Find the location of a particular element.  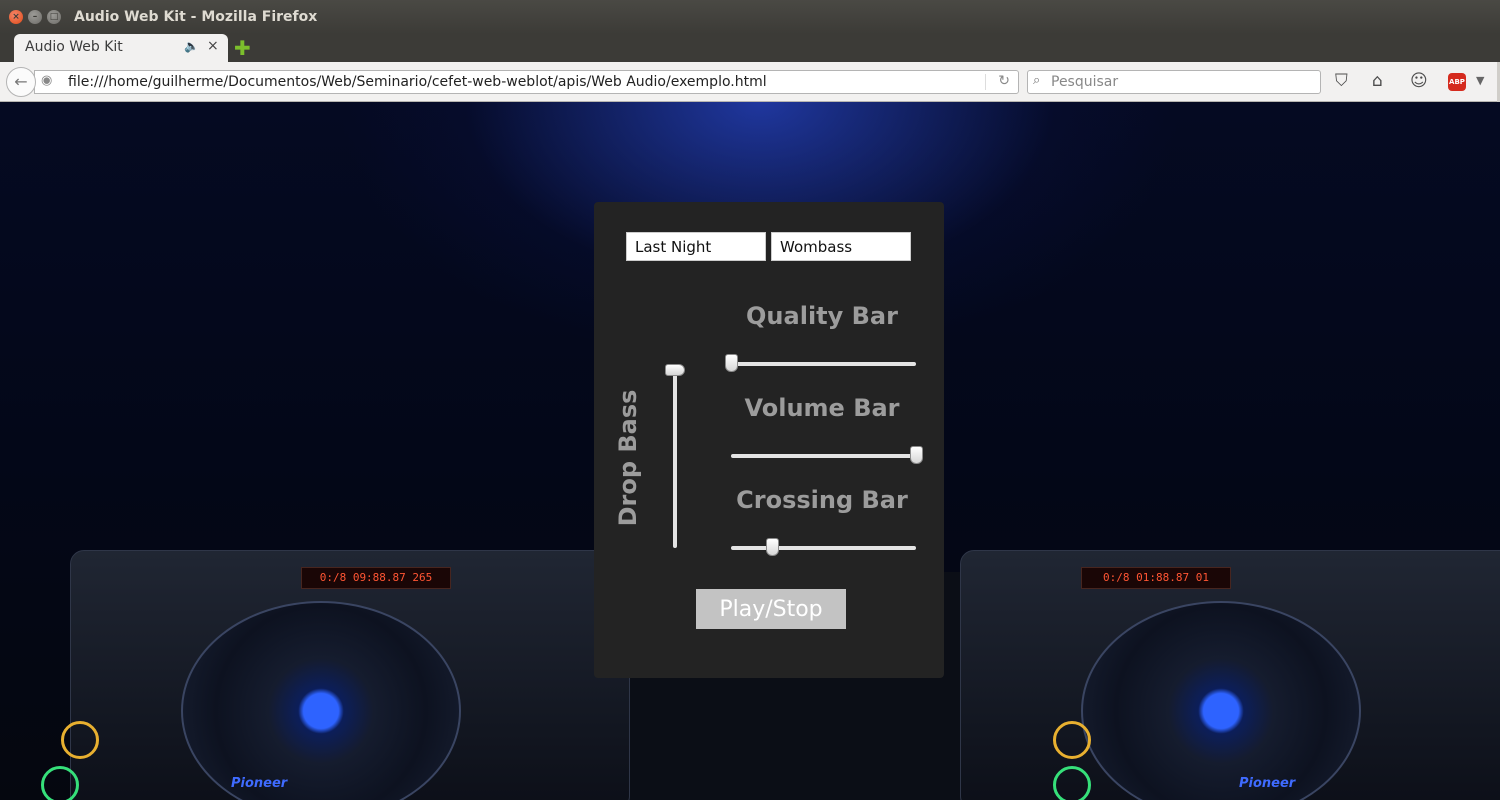

track2-input is located at coordinates (841, 246).